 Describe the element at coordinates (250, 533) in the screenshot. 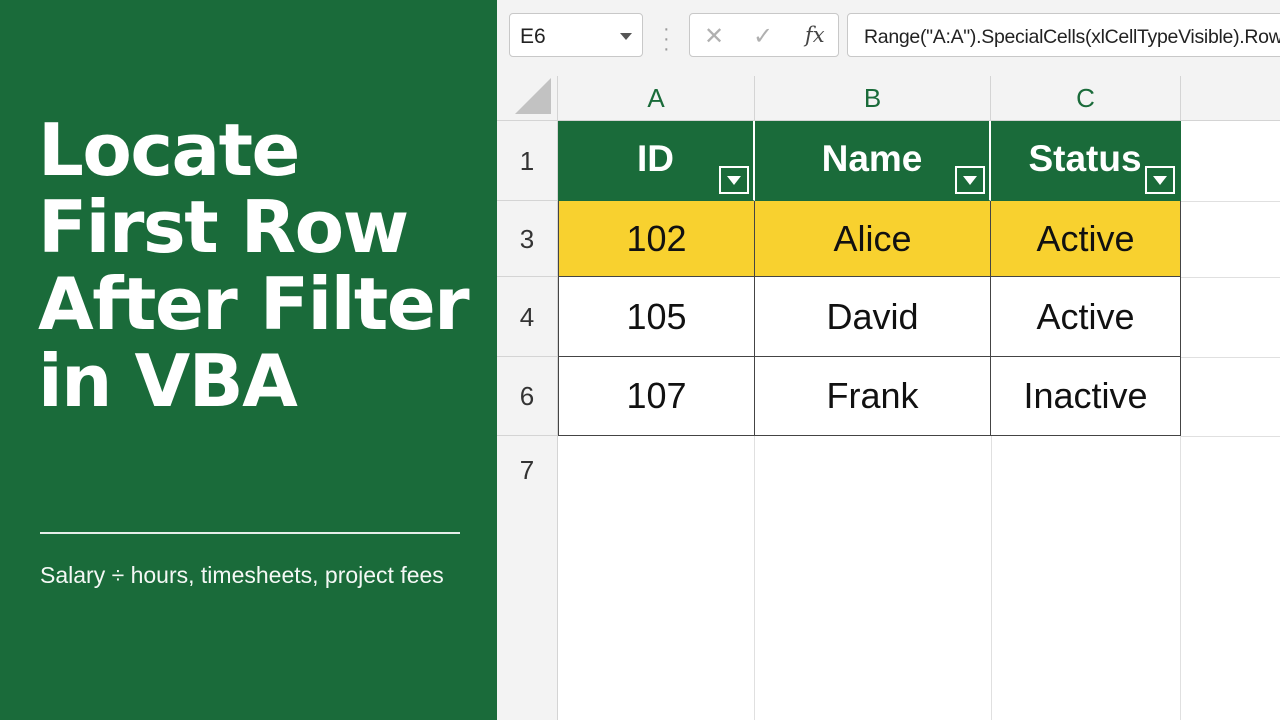

I see `title-divider` at that location.